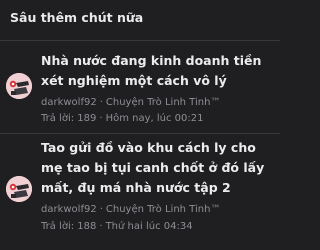  I want to click on thread-replies: Trả lời: 189, so click(69, 118).